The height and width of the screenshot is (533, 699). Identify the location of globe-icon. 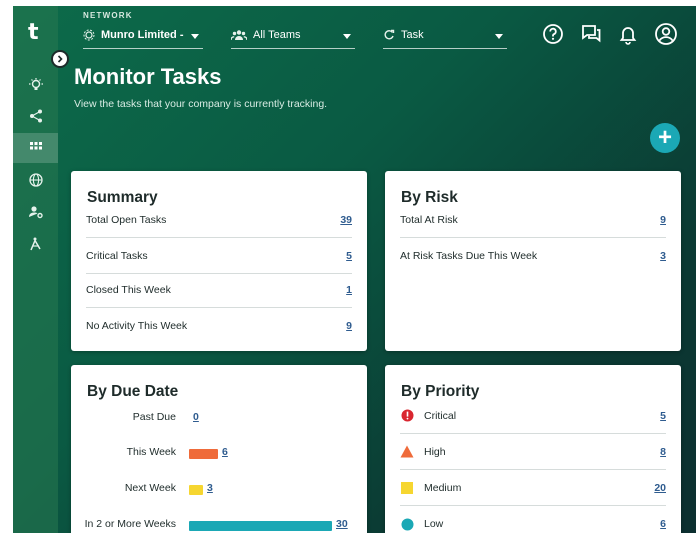
(35, 180).